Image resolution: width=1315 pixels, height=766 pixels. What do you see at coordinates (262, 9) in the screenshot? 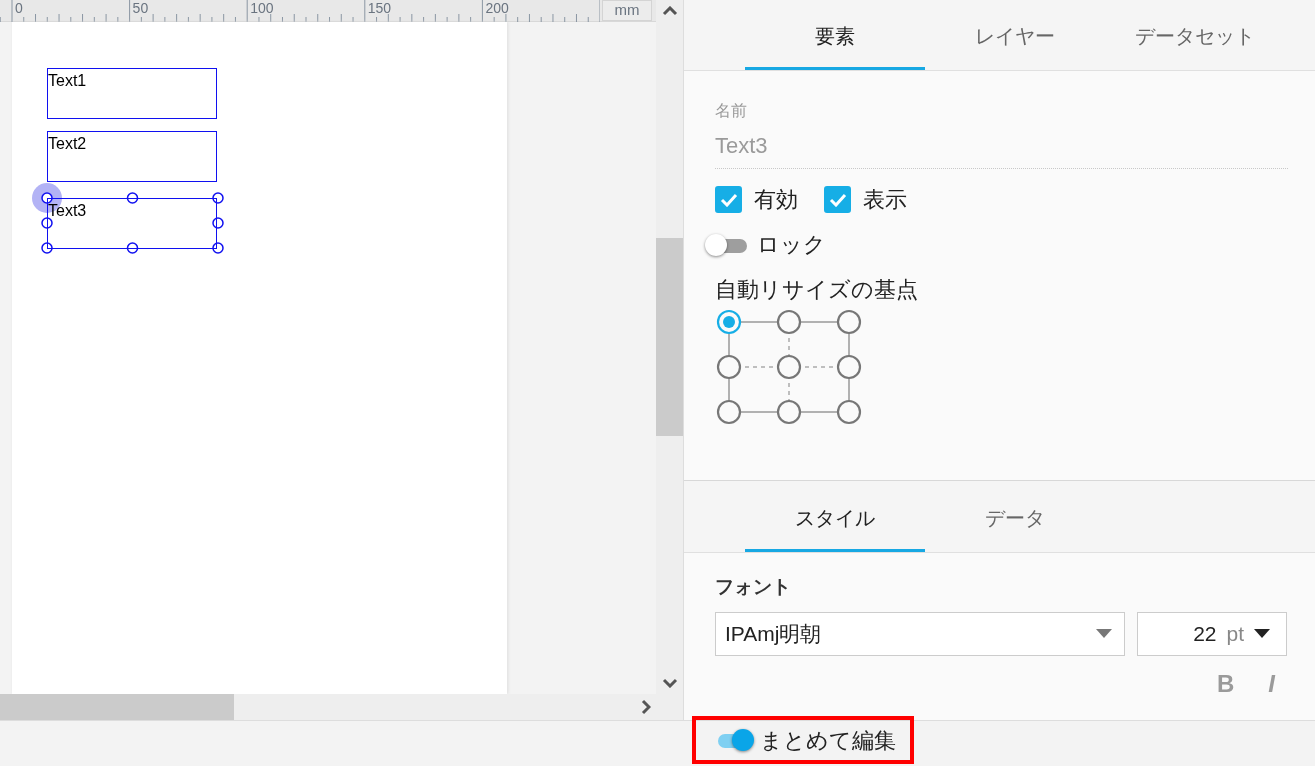
I see `ruler-number: 100` at bounding box center [262, 9].